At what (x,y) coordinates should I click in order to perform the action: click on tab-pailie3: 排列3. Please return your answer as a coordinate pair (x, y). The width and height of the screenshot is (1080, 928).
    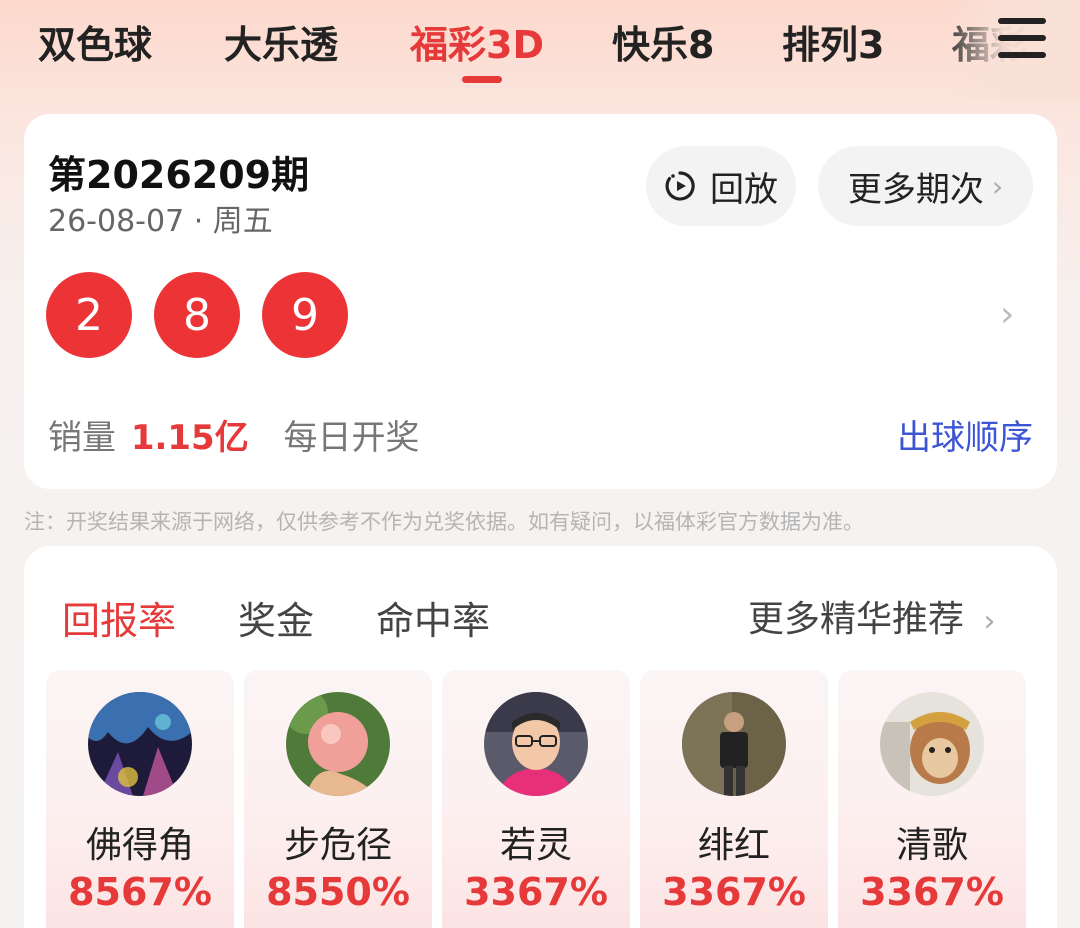
    Looking at the image, I should click on (833, 41).